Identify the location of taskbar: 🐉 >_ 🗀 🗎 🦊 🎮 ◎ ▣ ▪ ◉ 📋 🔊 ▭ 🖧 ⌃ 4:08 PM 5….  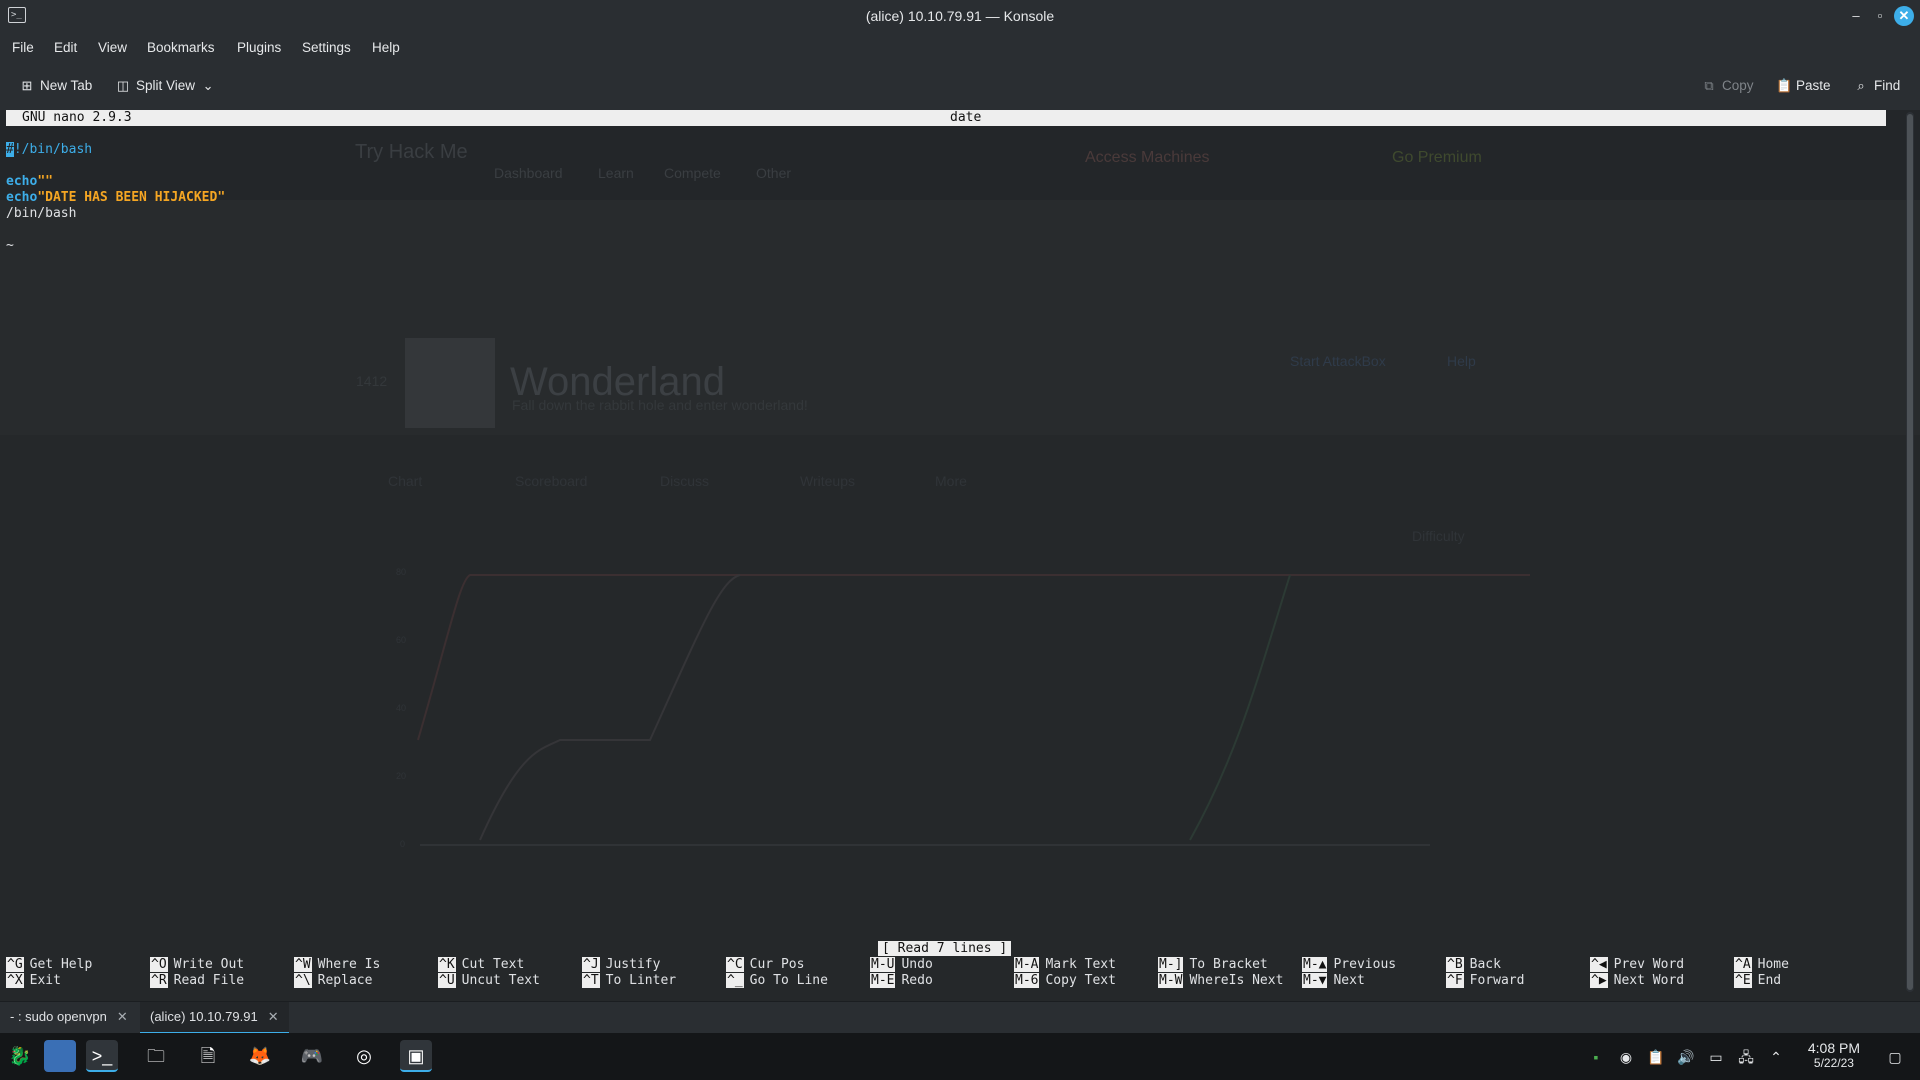
(960, 1056).